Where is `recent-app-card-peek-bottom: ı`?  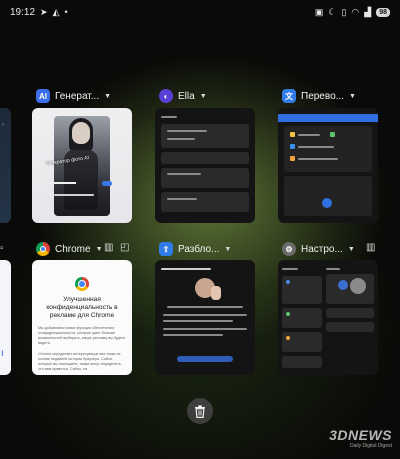
recent-app-card-peek-bottom: ı is located at coordinates (5, 317).